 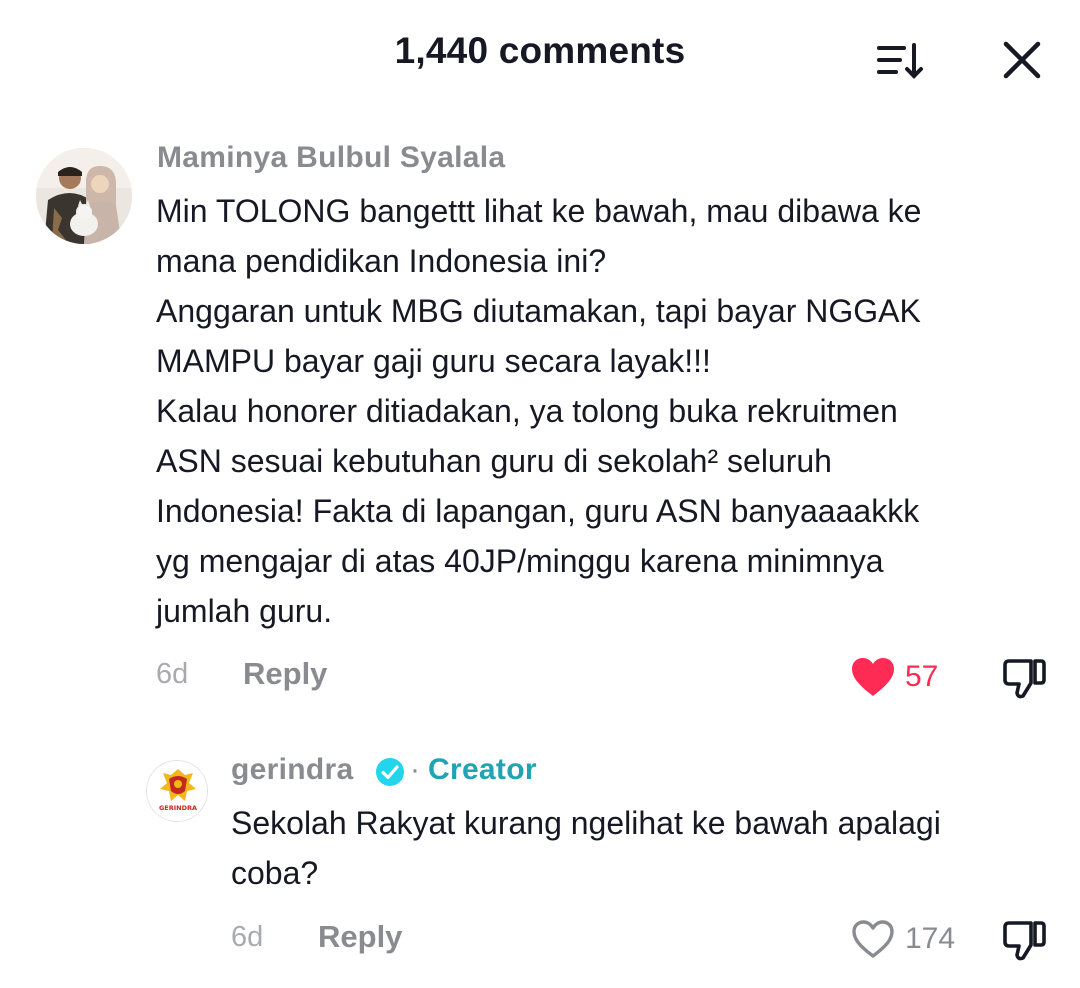 What do you see at coordinates (390, 772) in the screenshot?
I see `verified-badge-icon` at bounding box center [390, 772].